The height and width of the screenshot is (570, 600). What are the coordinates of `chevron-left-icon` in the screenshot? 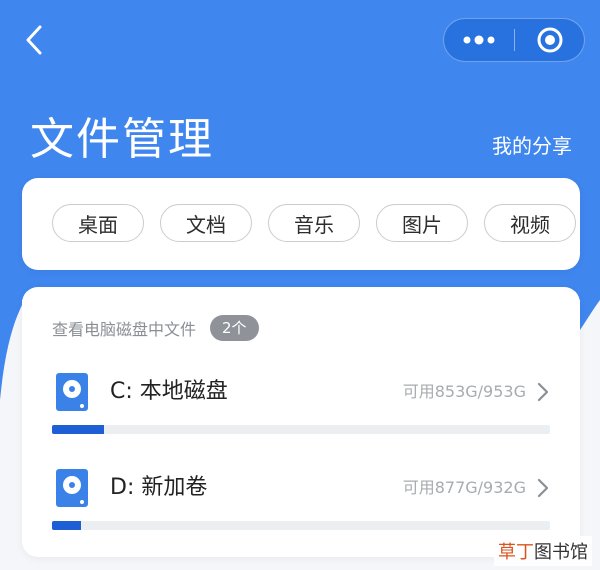 It's located at (34, 40).